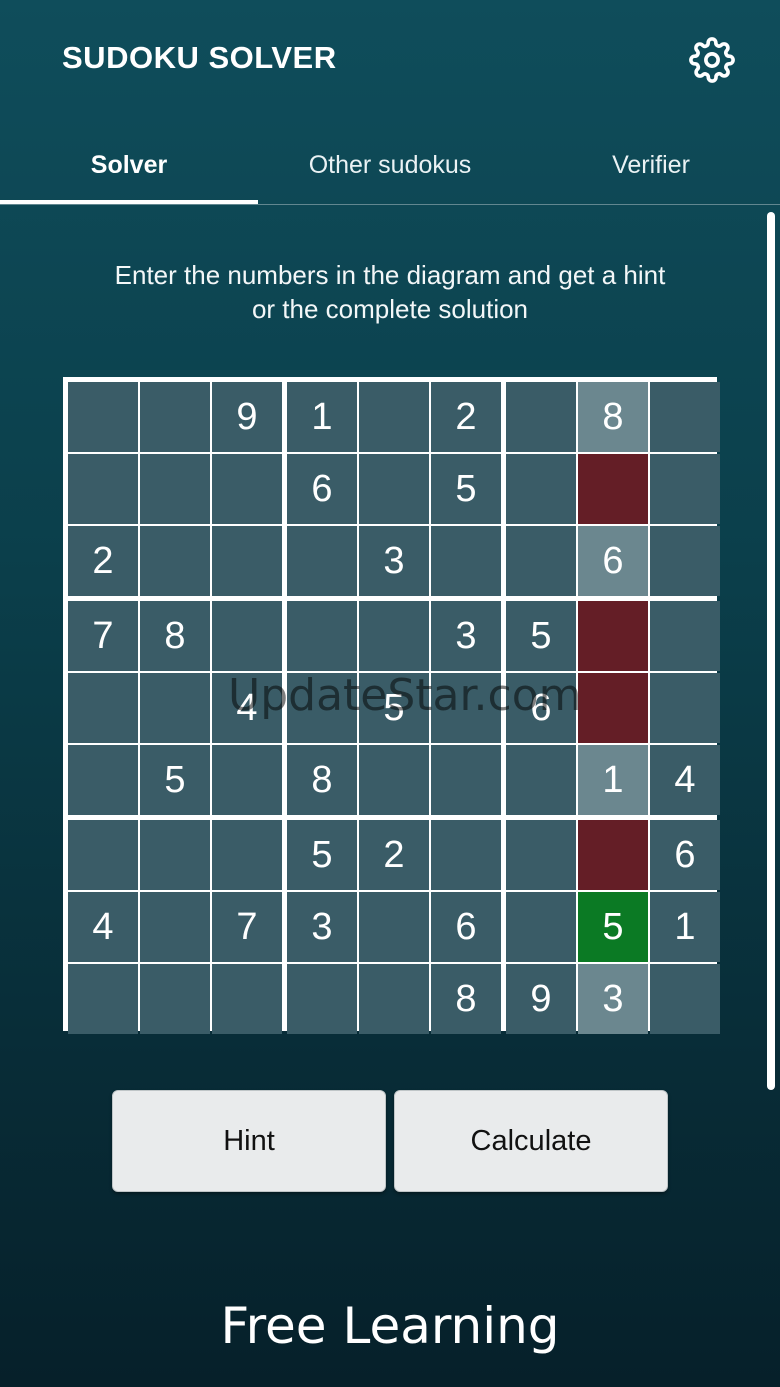  Describe the element at coordinates (129, 202) in the screenshot. I see `active-tab-indicator` at that location.